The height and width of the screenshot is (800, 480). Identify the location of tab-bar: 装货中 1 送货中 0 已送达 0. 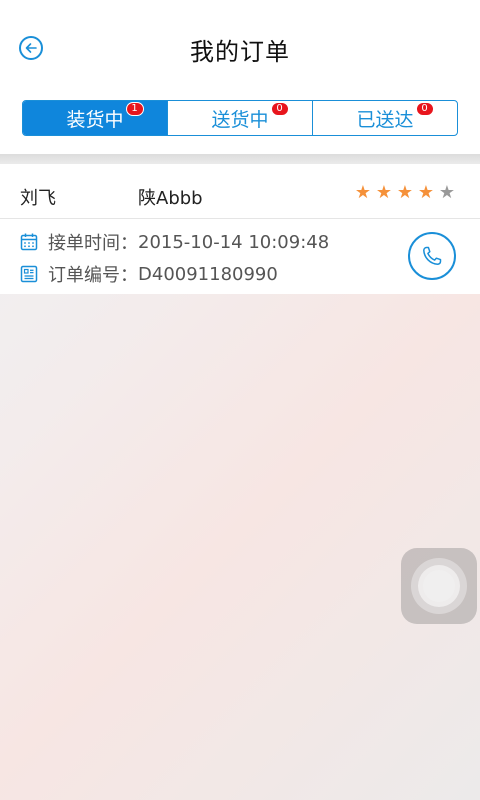
(240, 118).